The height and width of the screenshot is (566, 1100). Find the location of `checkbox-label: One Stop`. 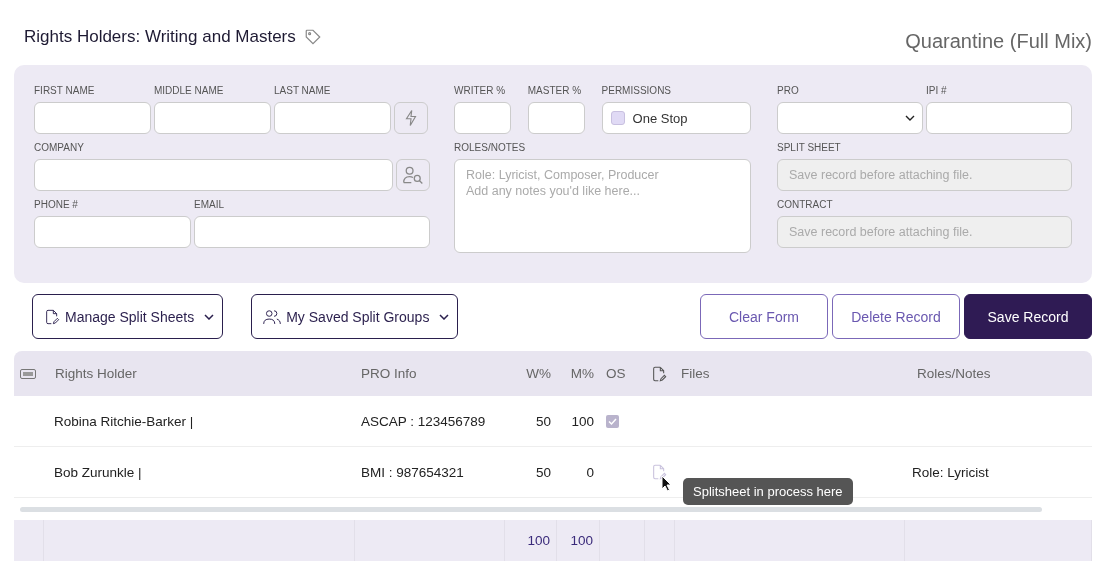

checkbox-label: One Stop is located at coordinates (660, 118).